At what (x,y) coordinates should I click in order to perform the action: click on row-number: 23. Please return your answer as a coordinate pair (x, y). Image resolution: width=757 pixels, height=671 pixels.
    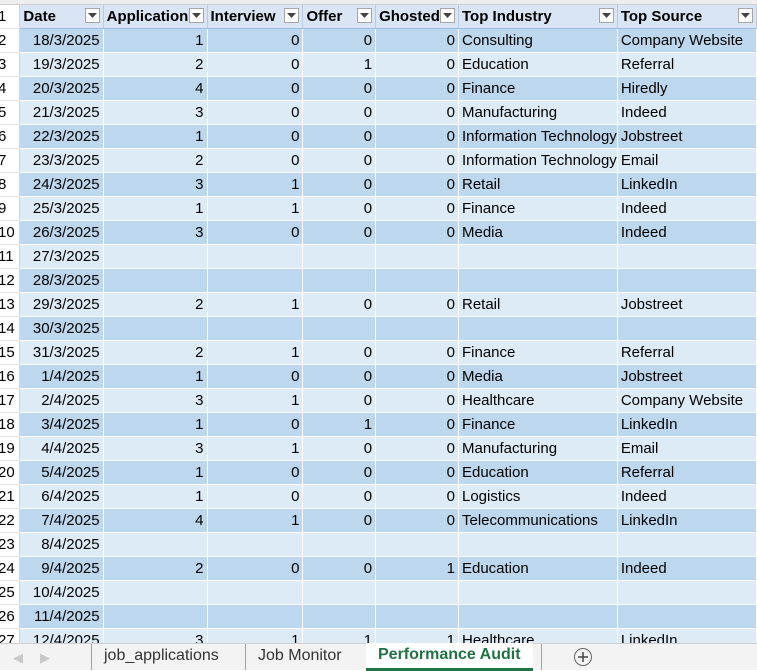
    Looking at the image, I should click on (10, 544).